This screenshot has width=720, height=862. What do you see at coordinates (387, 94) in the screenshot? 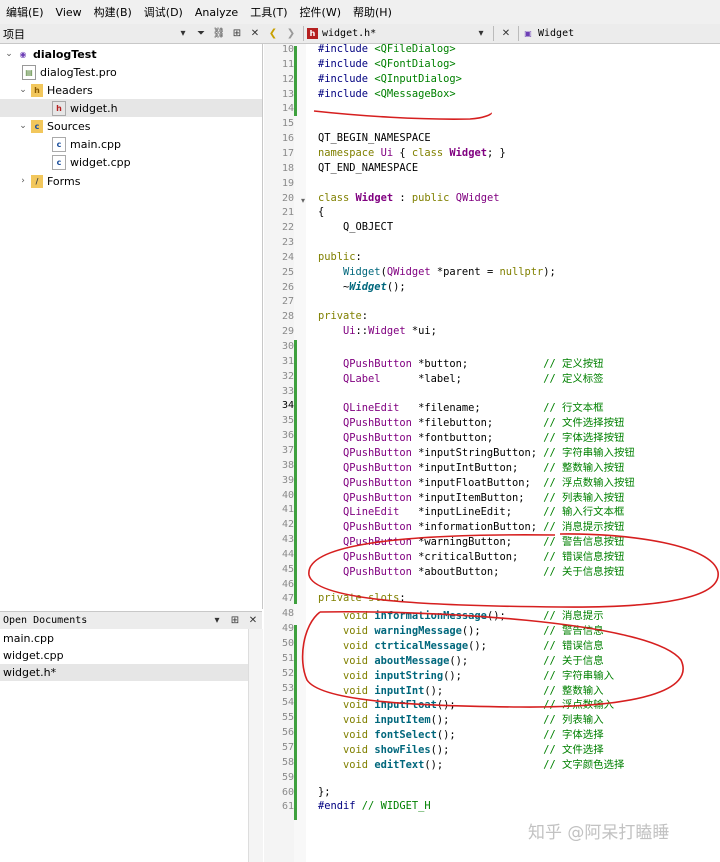
I see `code-line: #include <QMessageBox>` at bounding box center [387, 94].